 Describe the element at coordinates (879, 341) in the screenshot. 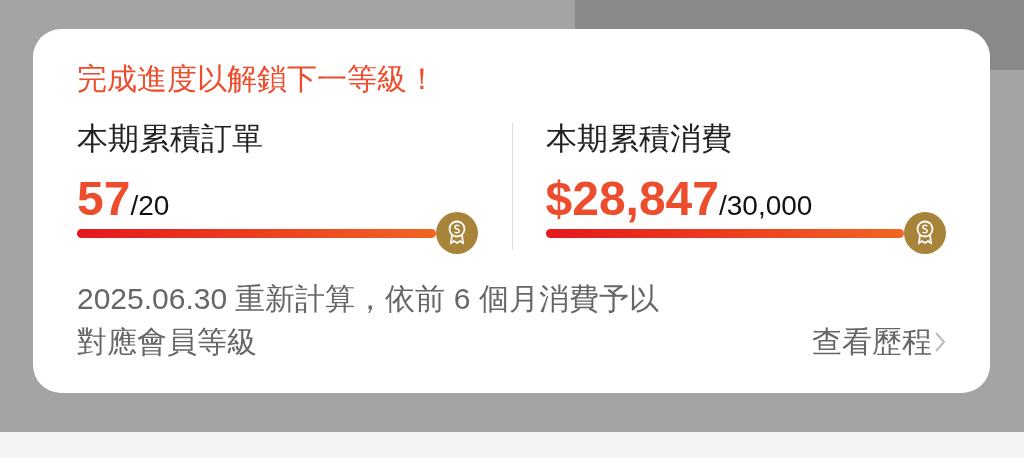

I see `history-link: 查看歷程` at that location.